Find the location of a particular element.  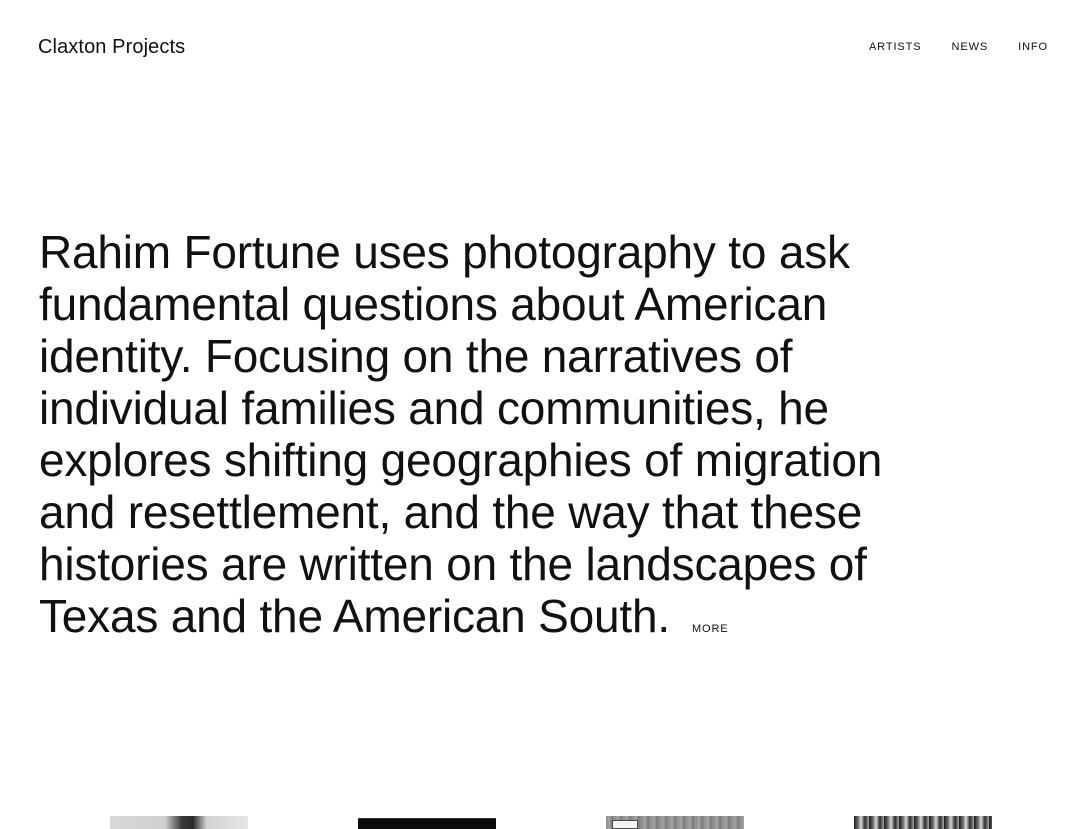

site-logo: Claxton Projects is located at coordinates (111, 47).